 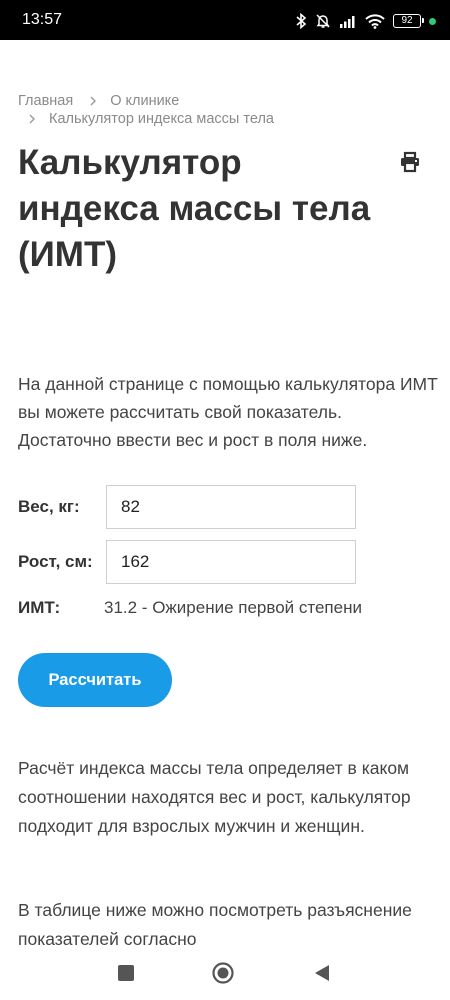 What do you see at coordinates (432, 21) in the screenshot?
I see `notification-dot` at bounding box center [432, 21].